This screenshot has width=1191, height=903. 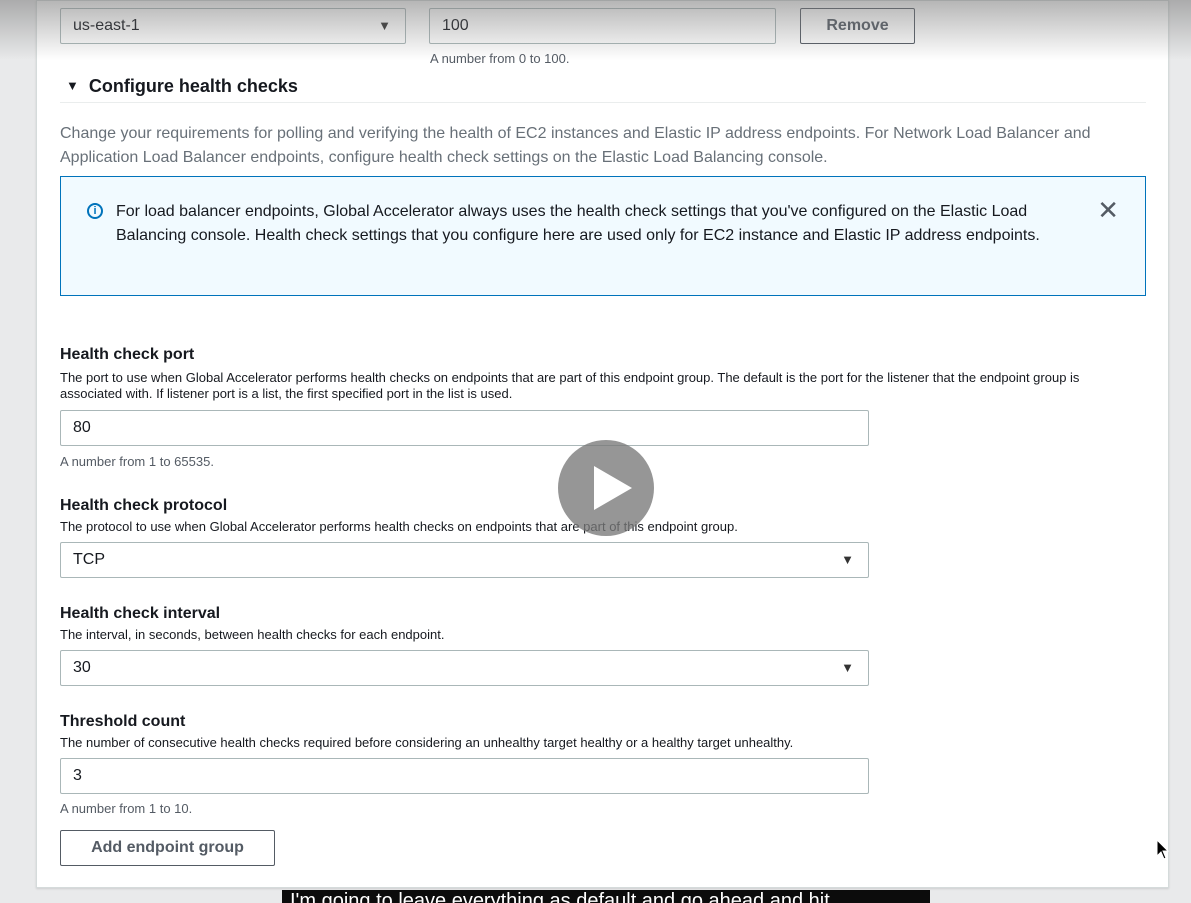 I want to click on section-title: Configure health checks, so click(x=193, y=86).